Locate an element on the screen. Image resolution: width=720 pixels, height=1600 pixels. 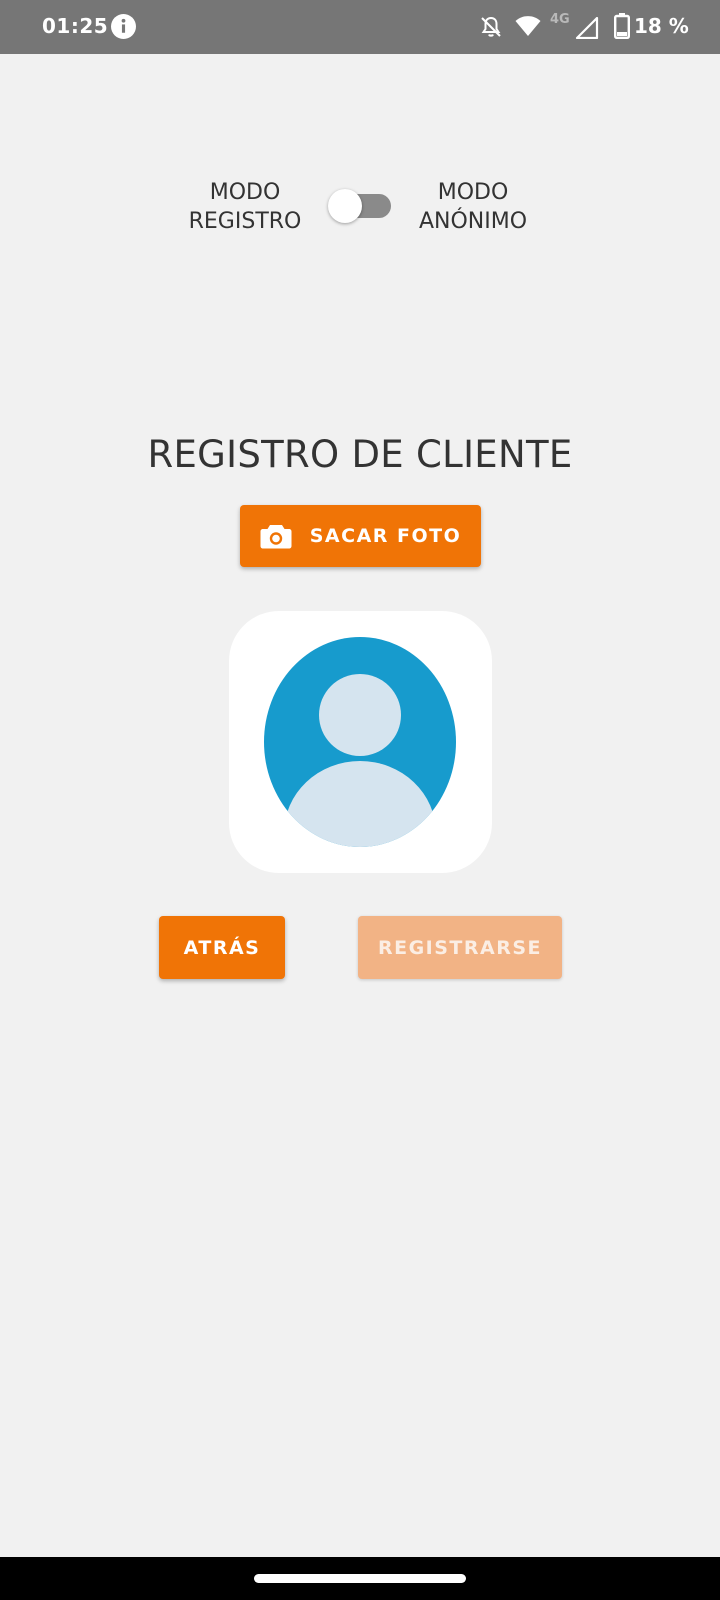
info-icon is located at coordinates (123, 26).